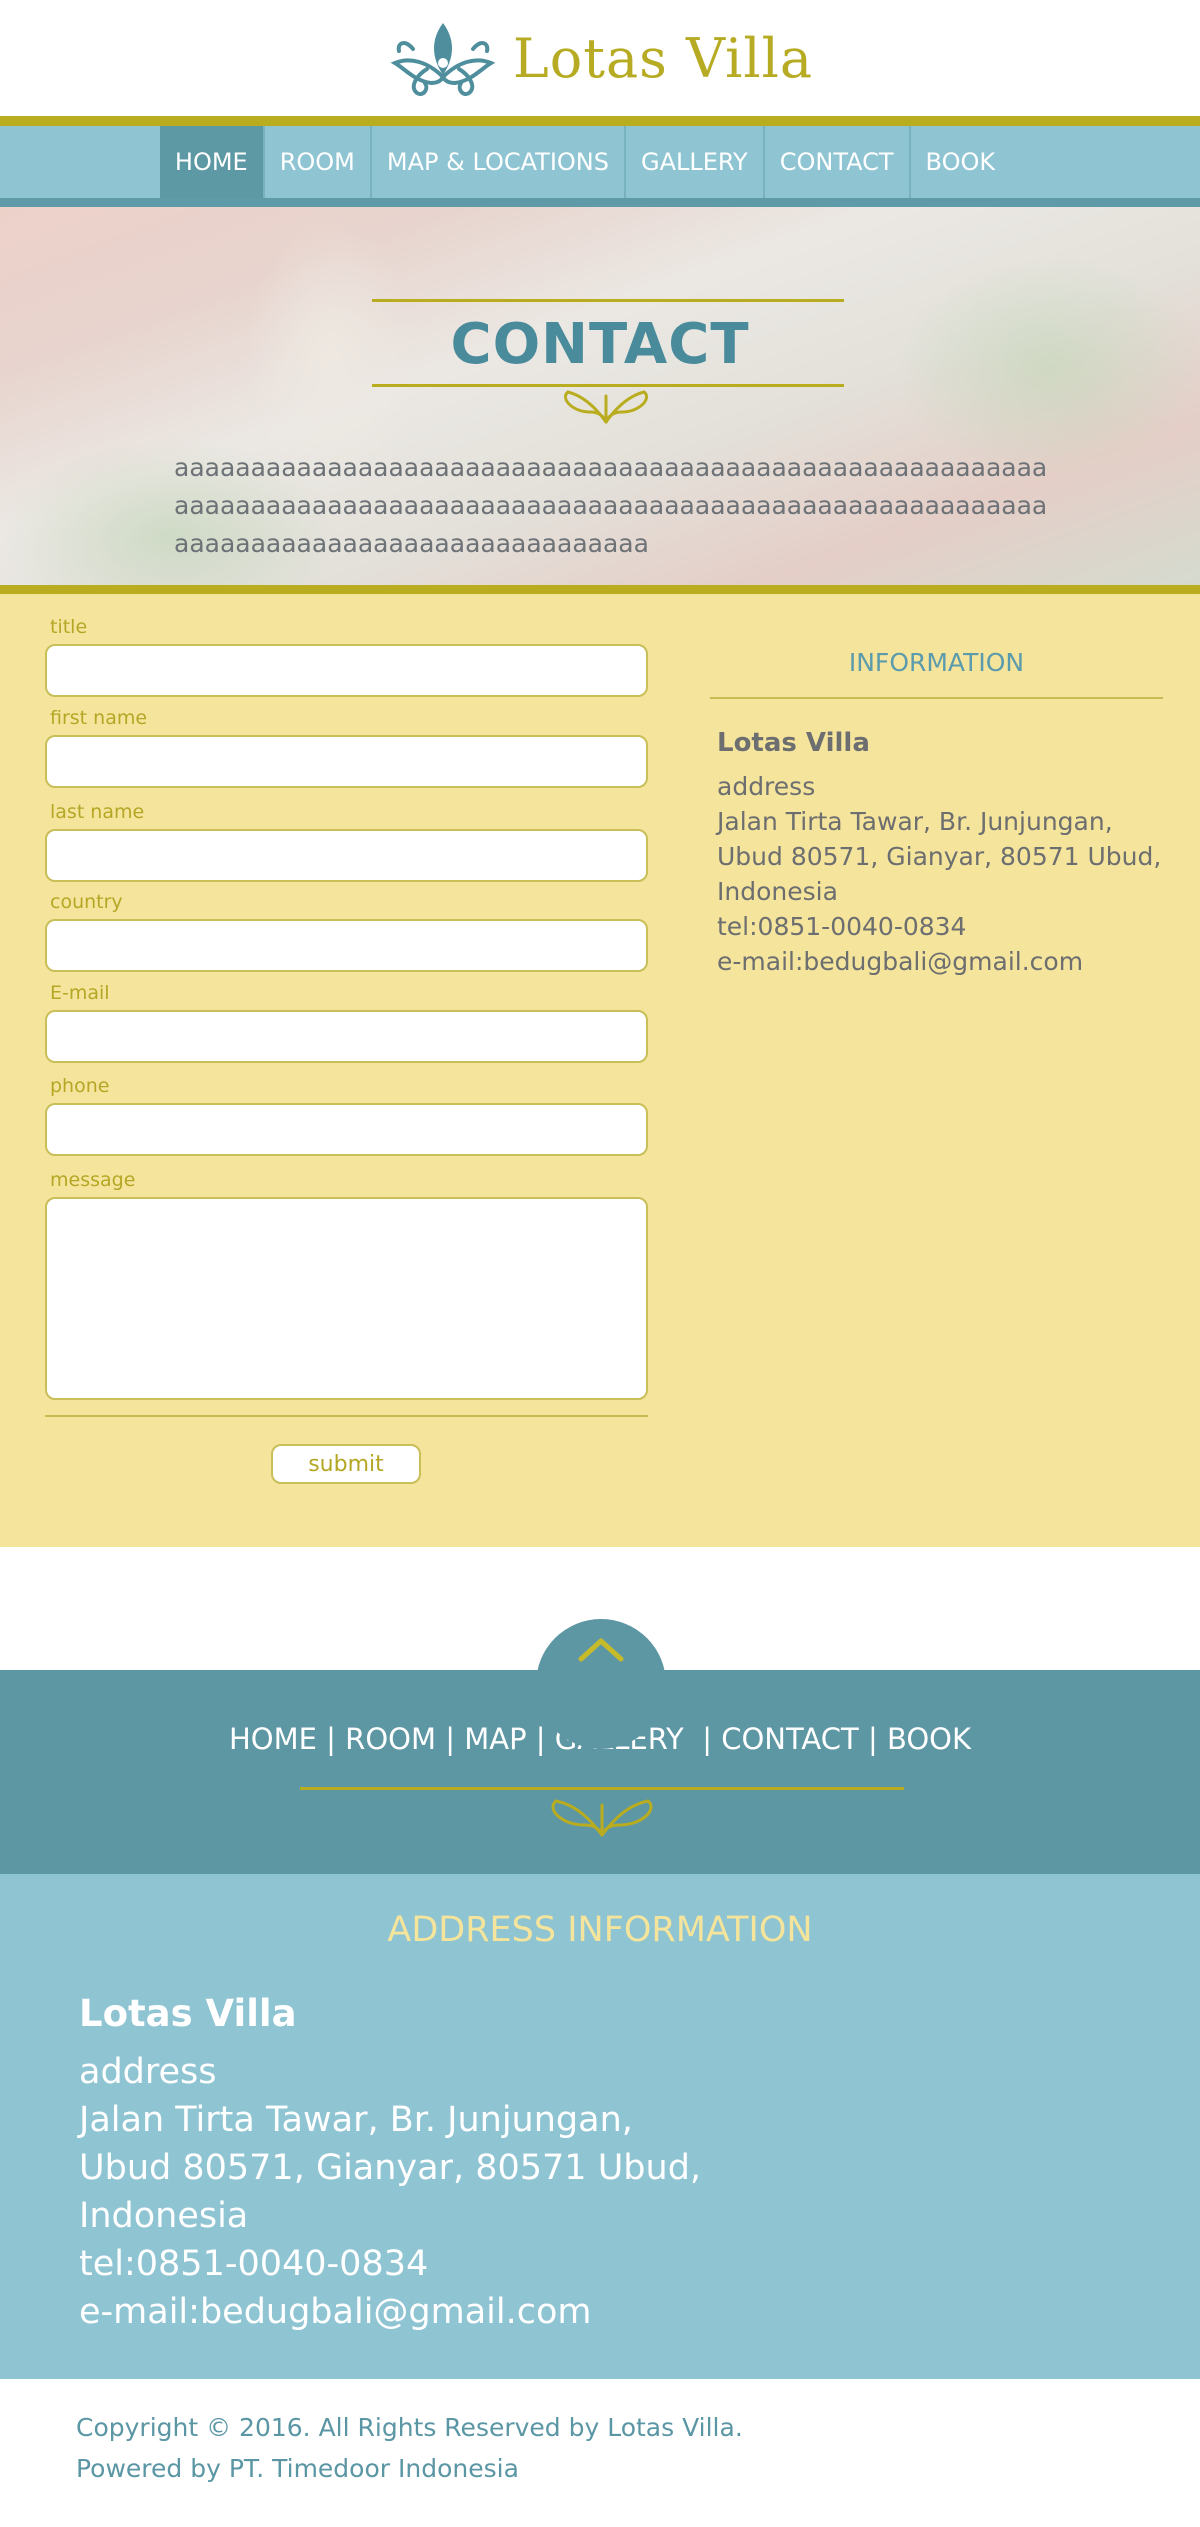 This screenshot has height=2527, width=1200. I want to click on footer-link-contact: CONTACT, so click(790, 1739).